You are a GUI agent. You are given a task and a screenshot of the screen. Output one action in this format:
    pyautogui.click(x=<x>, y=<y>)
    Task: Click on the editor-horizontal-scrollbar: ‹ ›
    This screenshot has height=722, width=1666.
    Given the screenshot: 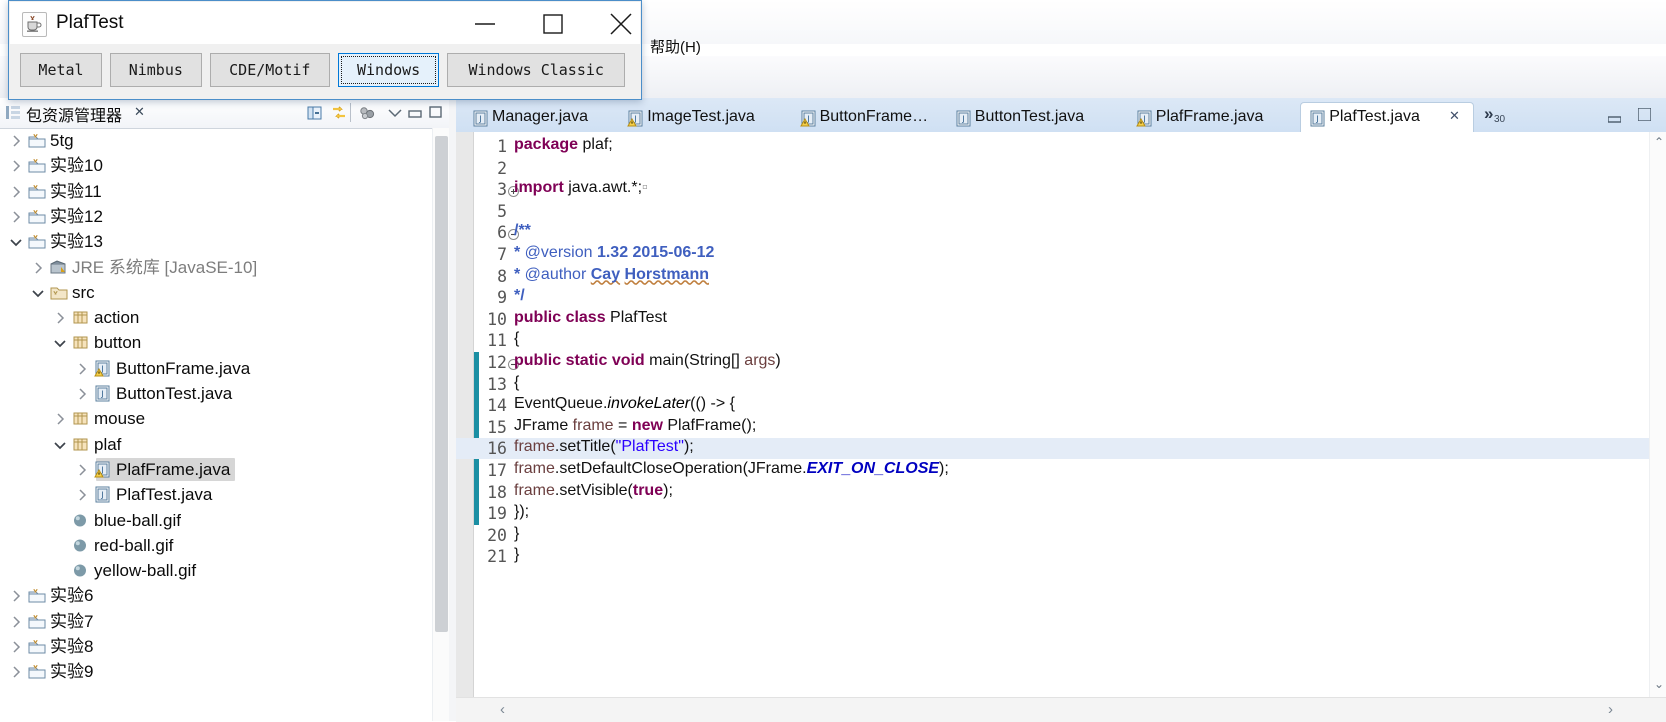 What is the action you would take?
    pyautogui.click(x=1061, y=709)
    